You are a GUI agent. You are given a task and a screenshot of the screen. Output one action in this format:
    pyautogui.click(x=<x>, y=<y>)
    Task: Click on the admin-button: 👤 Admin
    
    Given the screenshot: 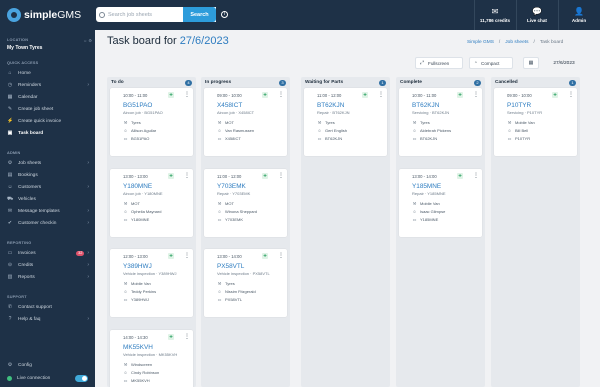 What is the action you would take?
    pyautogui.click(x=579, y=15)
    